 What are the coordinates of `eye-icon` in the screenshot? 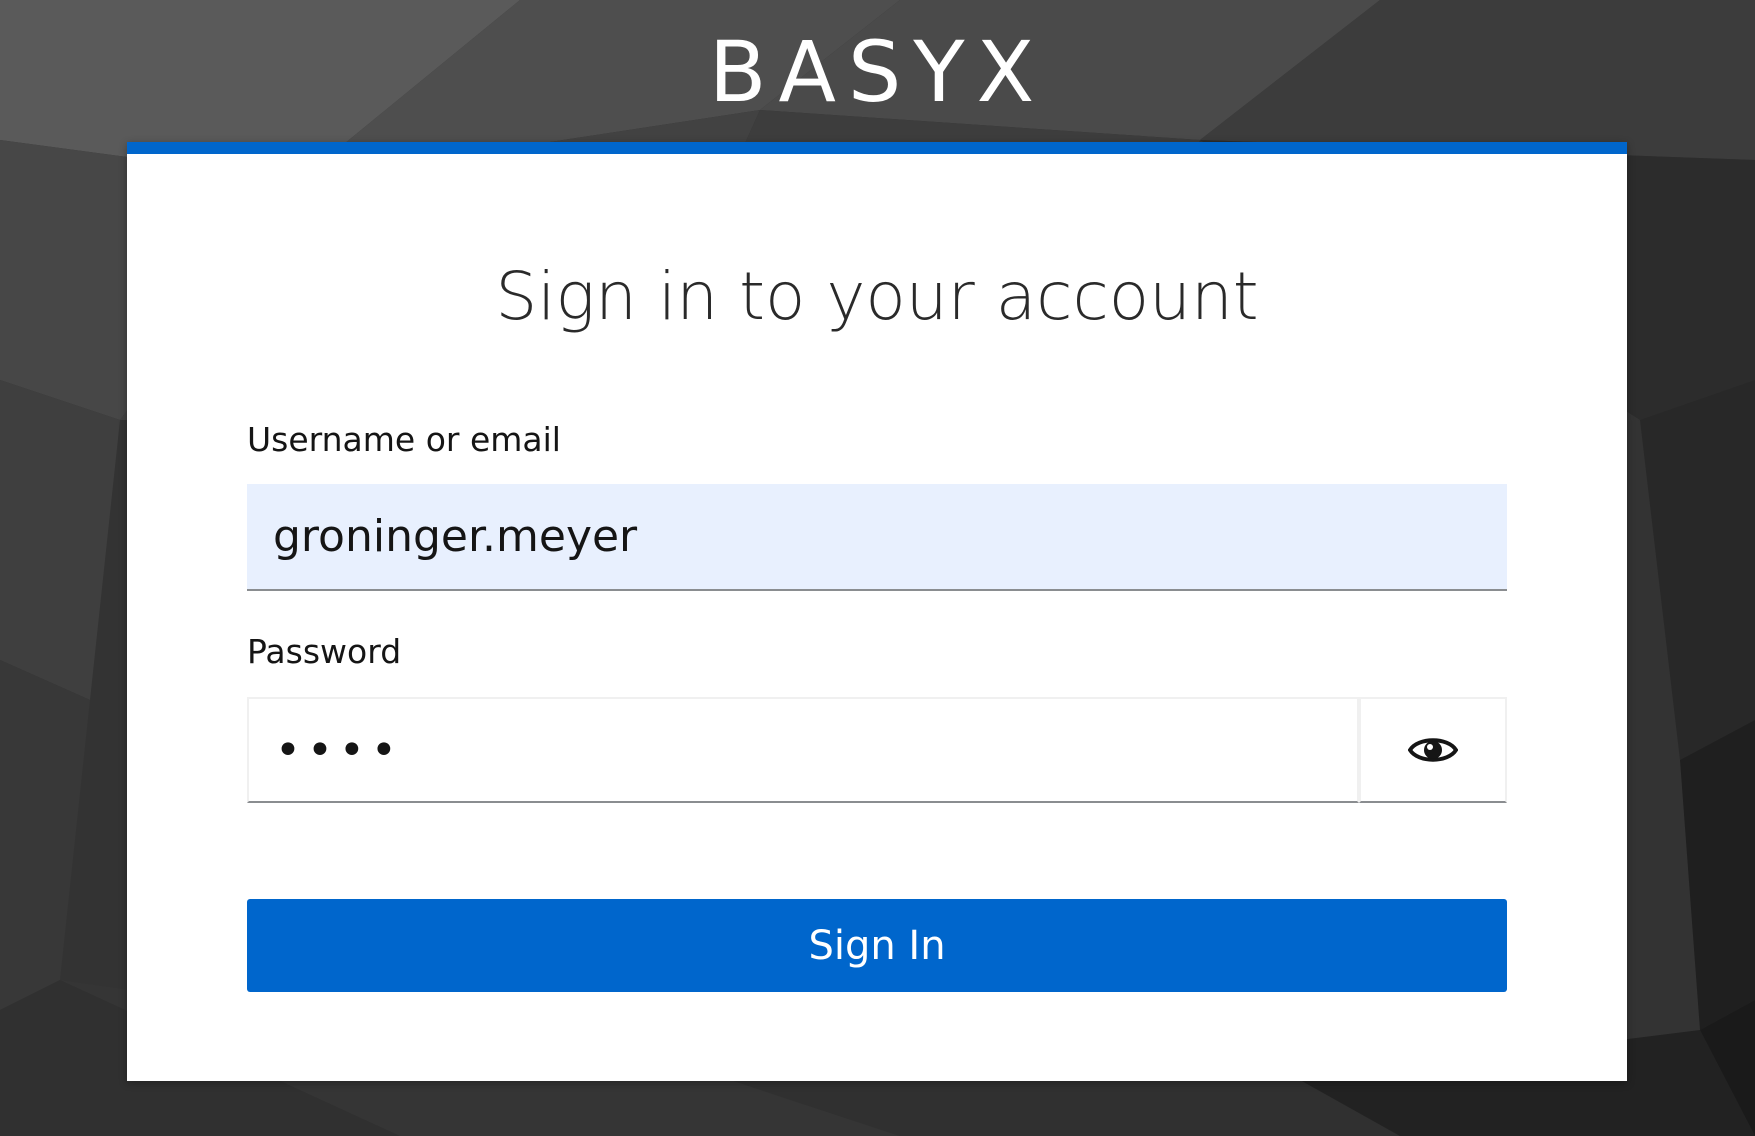 It's located at (1433, 750).